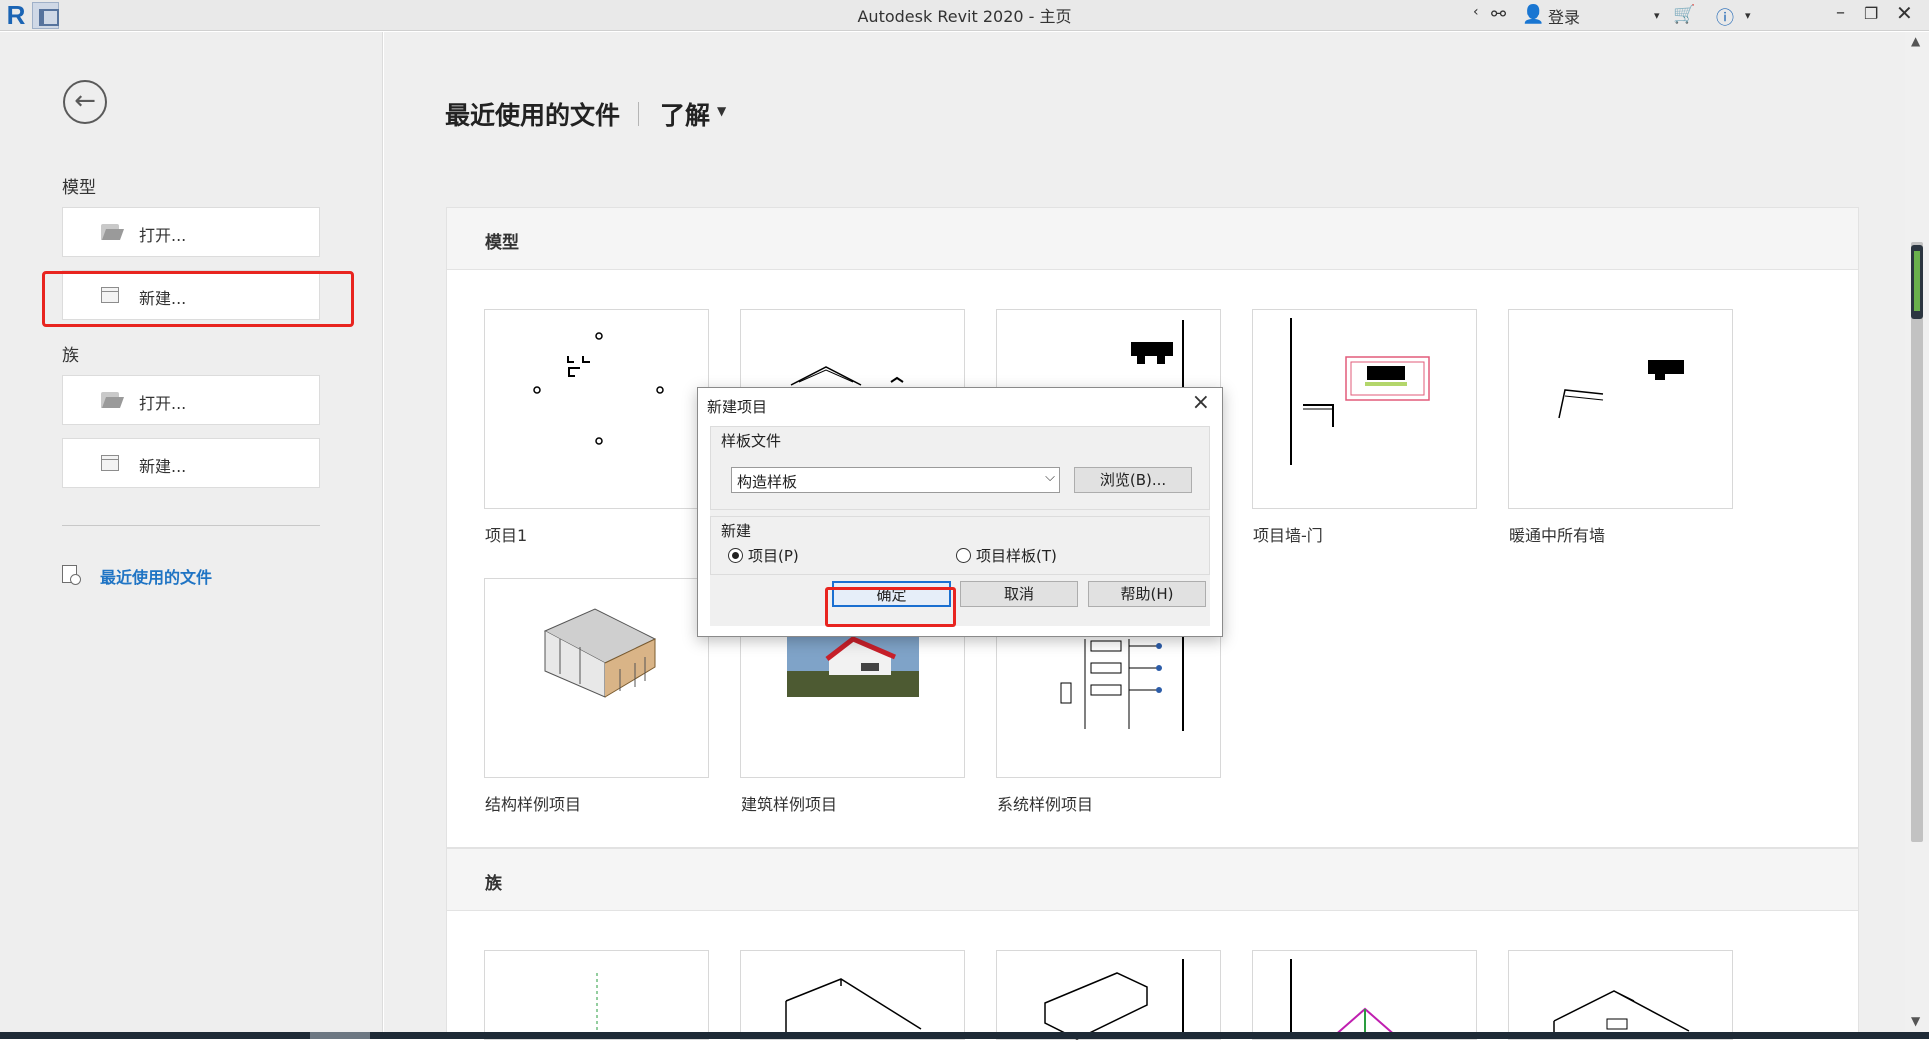 The image size is (1929, 1041). Describe the element at coordinates (533, 804) in the screenshot. I see `thumbnail-label-structural-sample: 结构样例项目` at that location.